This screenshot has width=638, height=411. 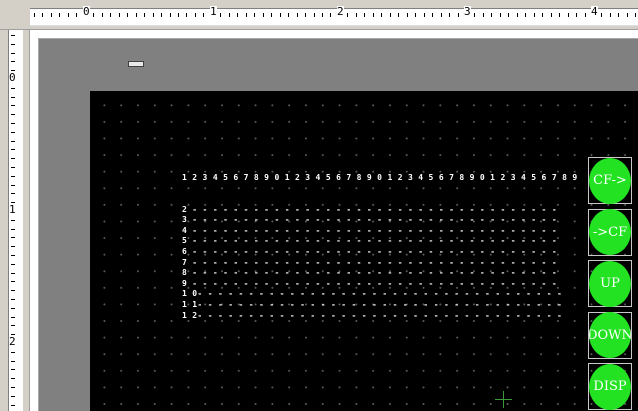 I want to click on horizontal-ruler-strip, so click(x=334, y=17).